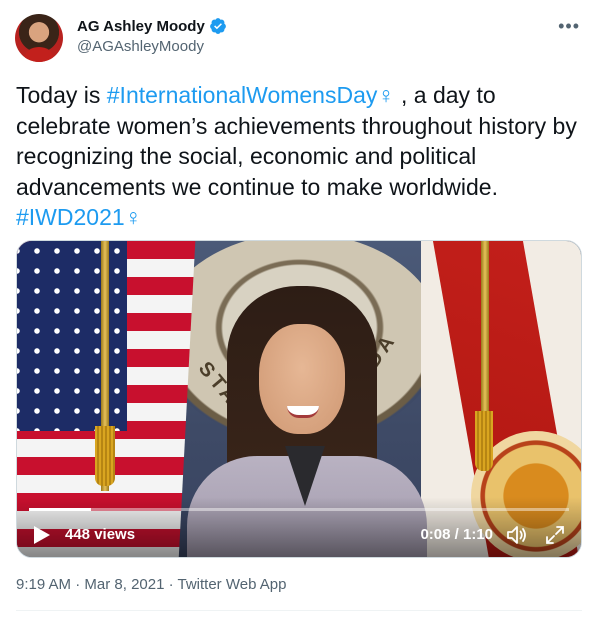 This screenshot has height=617, width=598. What do you see at coordinates (105, 456) in the screenshot?
I see `tassel-left` at bounding box center [105, 456].